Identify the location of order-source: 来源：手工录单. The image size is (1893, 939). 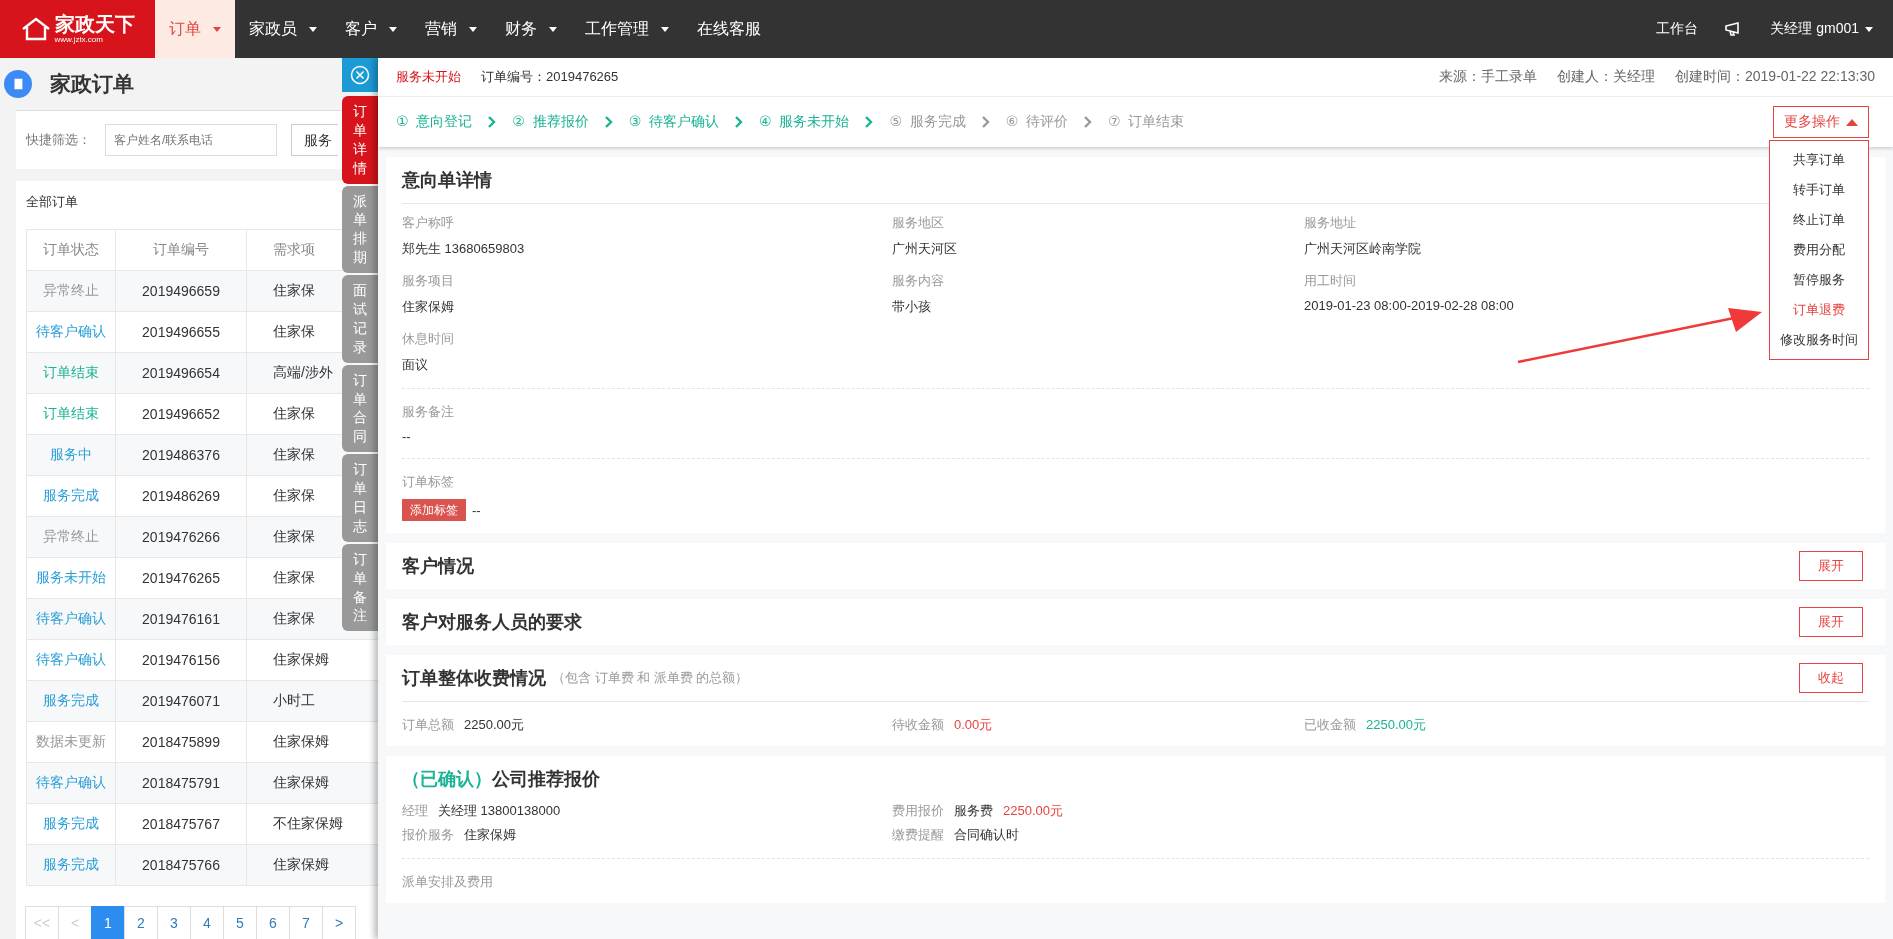
(1488, 77).